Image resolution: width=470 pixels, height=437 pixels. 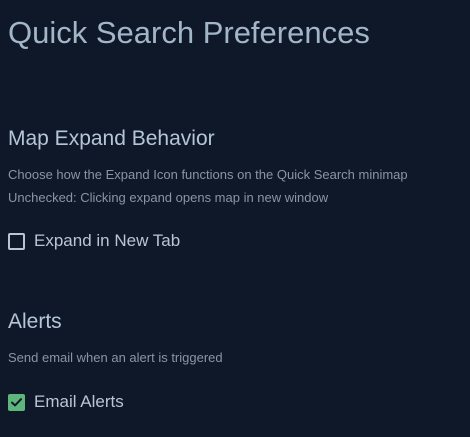 I want to click on map-expand-heading: Map Expand Behavior, so click(x=111, y=138).